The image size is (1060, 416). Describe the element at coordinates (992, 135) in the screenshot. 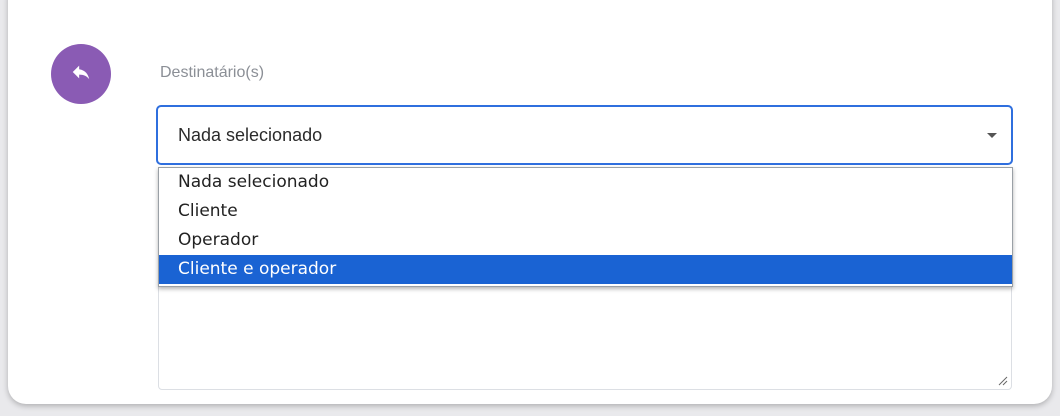

I see `caret-down-icon` at that location.